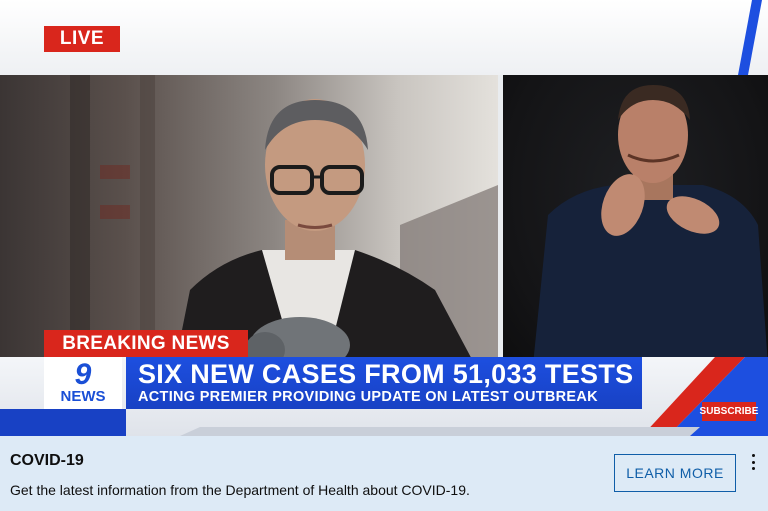 This screenshot has width=768, height=511. Describe the element at coordinates (82, 39) in the screenshot. I see `live-badge: LIVE` at that location.